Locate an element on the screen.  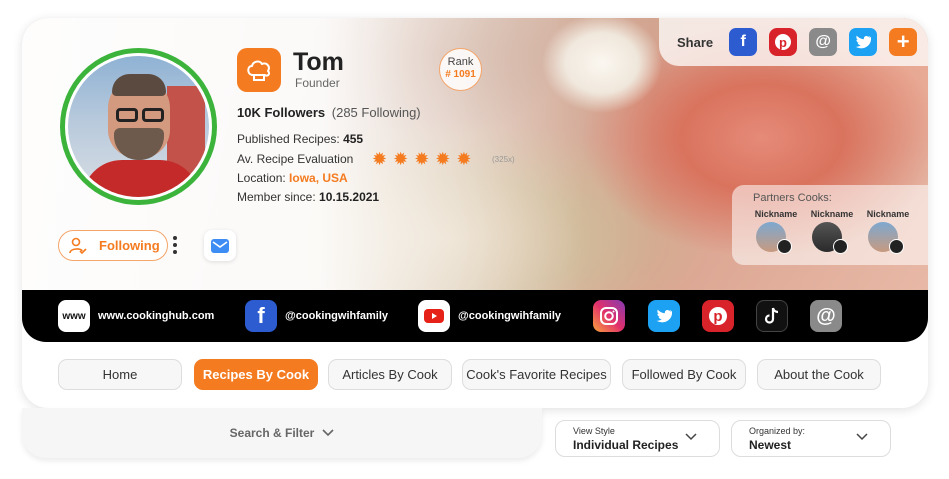
member-since: Member since: 10.15.2021 is located at coordinates (308, 197).